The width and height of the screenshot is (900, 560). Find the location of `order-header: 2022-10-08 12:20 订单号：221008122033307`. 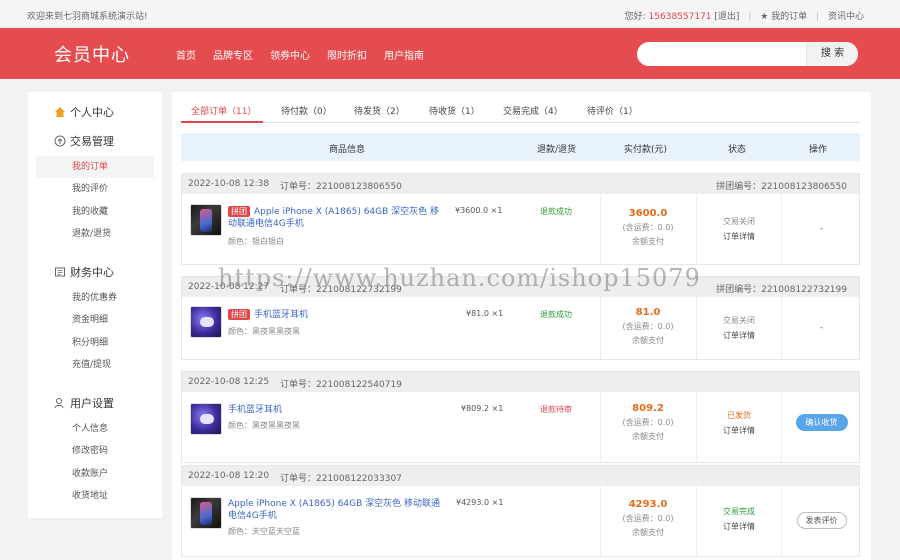

order-header: 2022-10-08 12:20 订单号：221008122033307 is located at coordinates (520, 476).